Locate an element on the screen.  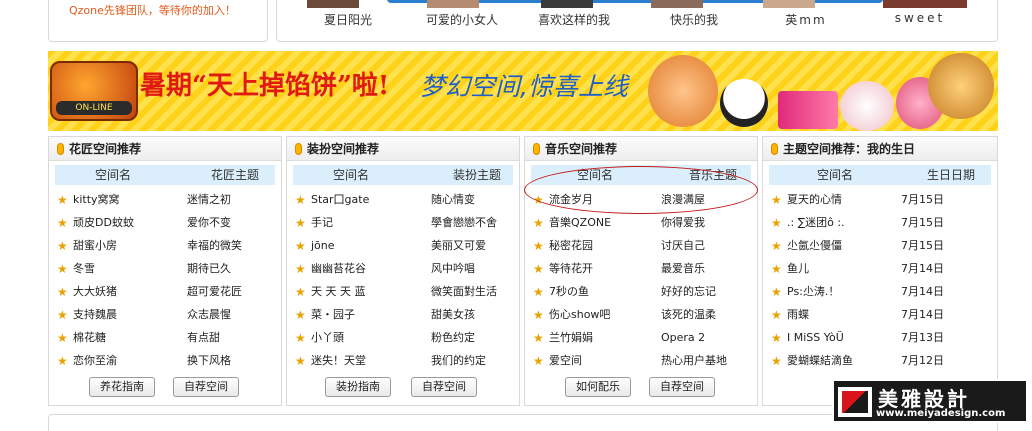
theme-link: 幸福的微笑 is located at coordinates (214, 246).